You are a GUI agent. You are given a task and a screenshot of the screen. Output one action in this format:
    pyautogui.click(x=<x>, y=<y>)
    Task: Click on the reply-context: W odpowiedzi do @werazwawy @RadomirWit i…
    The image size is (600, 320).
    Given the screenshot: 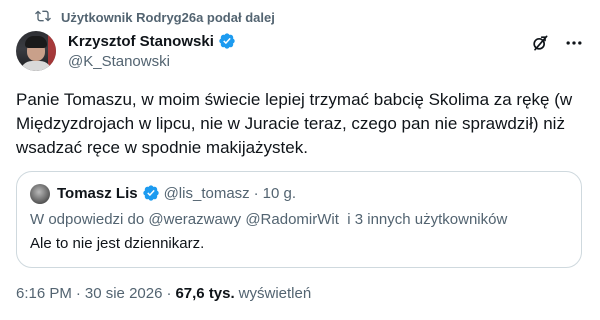 What is the action you would take?
    pyautogui.click(x=268, y=219)
    